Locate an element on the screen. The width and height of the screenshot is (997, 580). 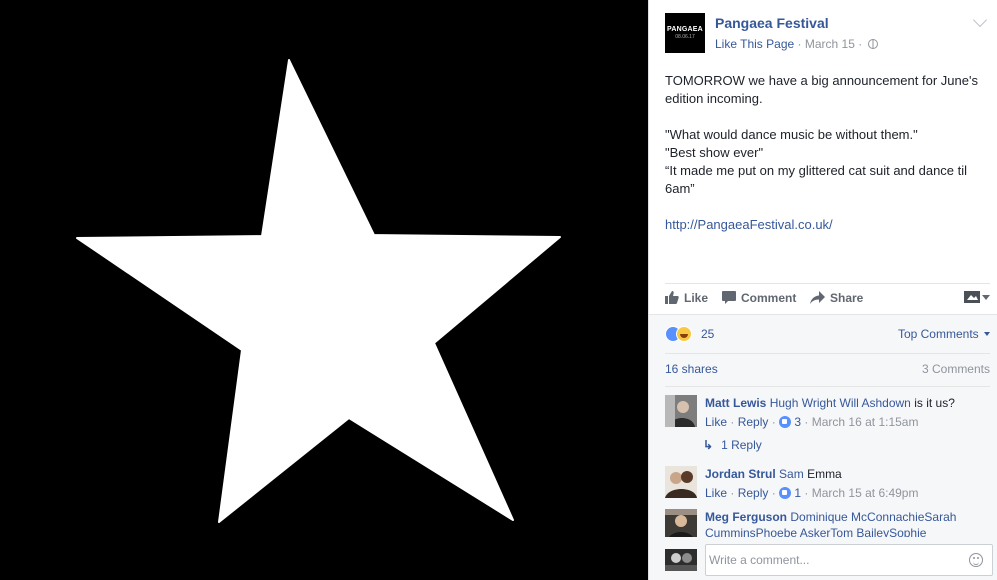
share-button: Share is located at coordinates (836, 298).